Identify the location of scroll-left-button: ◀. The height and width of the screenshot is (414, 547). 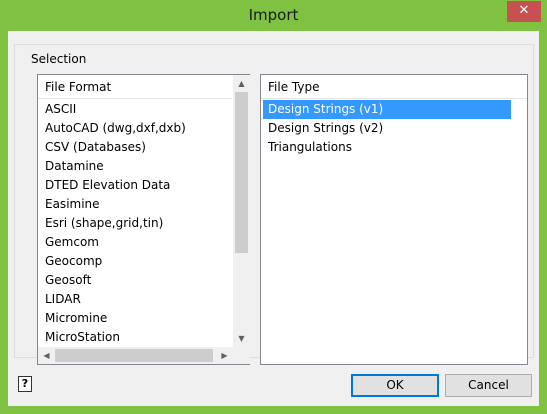
(46, 355).